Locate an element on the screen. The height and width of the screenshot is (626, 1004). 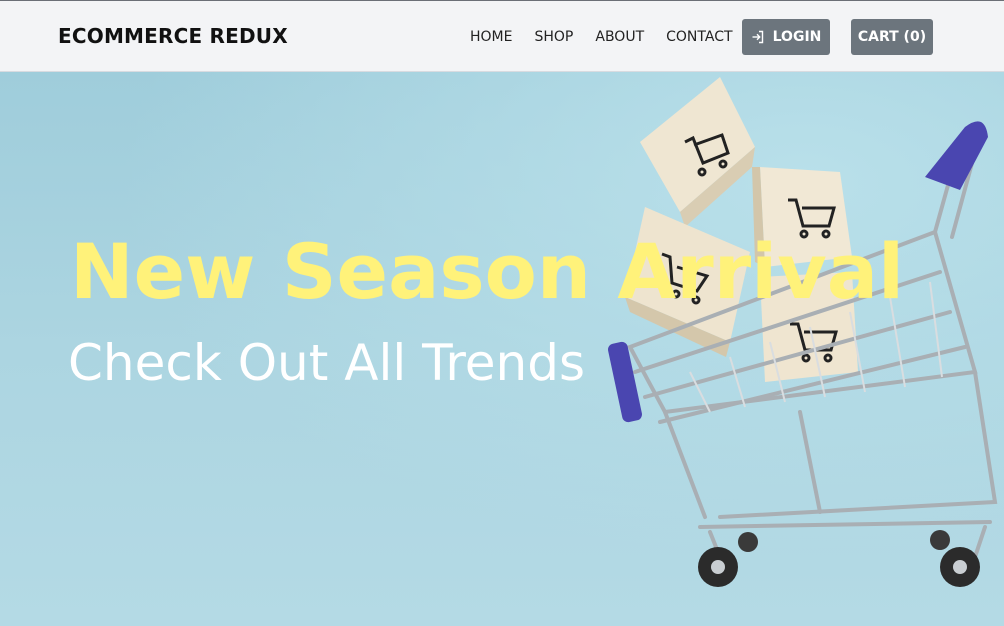
brand-logo: ECOMMERCE REDUX is located at coordinates (173, 36).